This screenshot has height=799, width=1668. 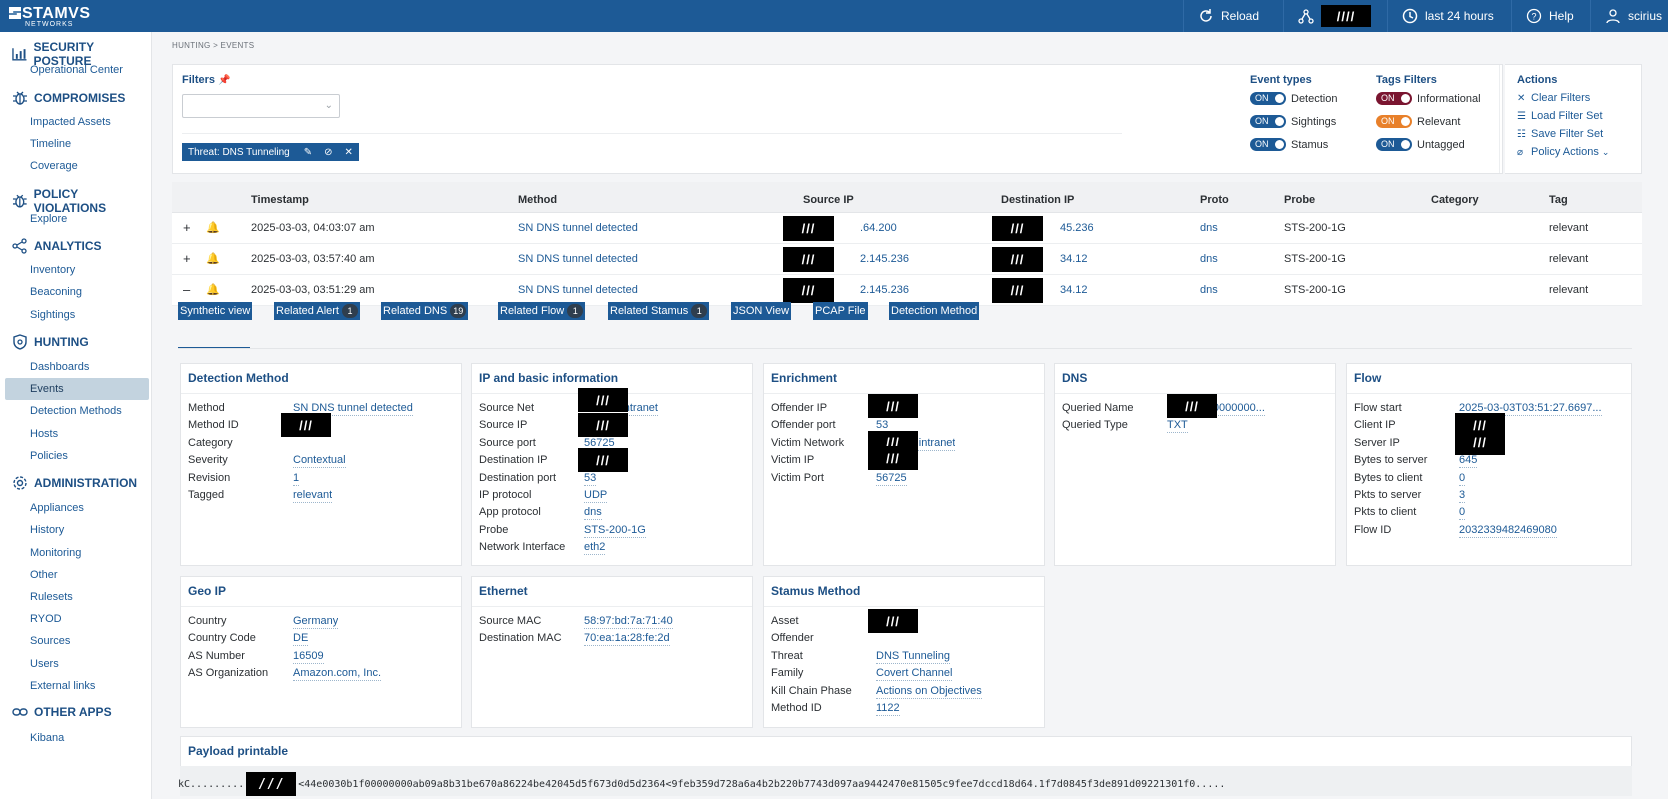 What do you see at coordinates (1563, 152) in the screenshot?
I see `policy-actions-dropdown: ⌀ Policy Actions ⌄` at bounding box center [1563, 152].